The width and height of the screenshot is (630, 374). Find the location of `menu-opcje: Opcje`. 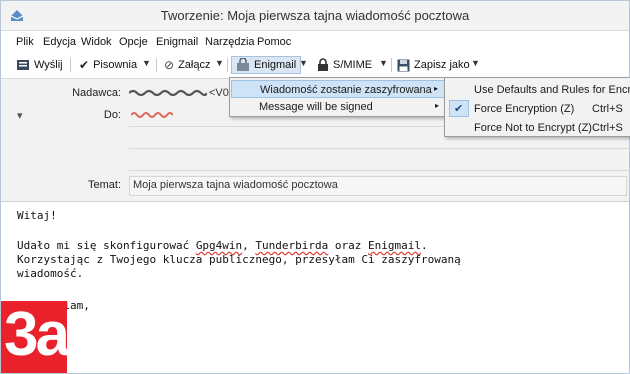

menu-opcje: Opcje is located at coordinates (133, 42).